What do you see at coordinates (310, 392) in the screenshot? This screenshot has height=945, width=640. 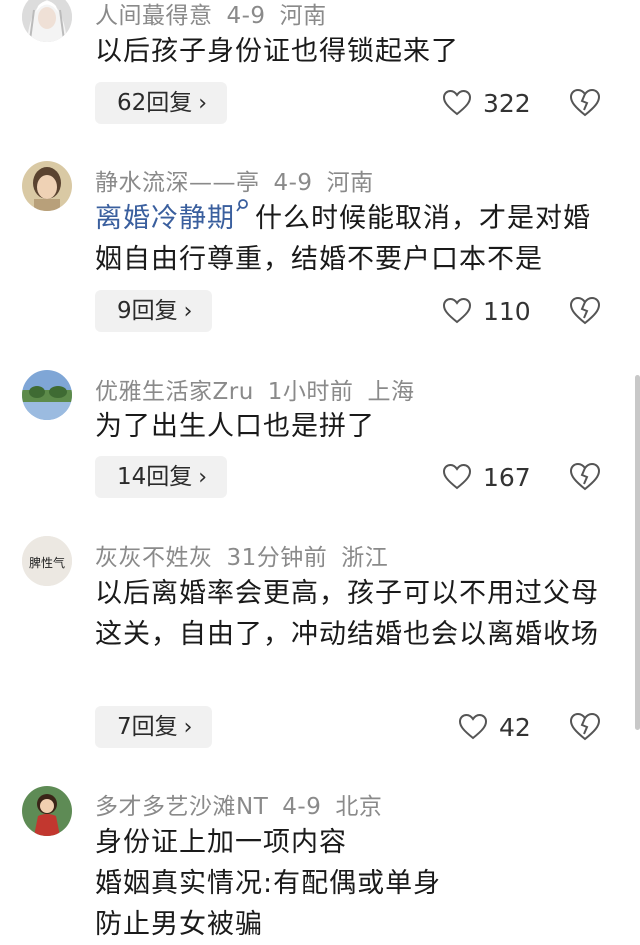 I see `comment-date: 1小时前` at bounding box center [310, 392].